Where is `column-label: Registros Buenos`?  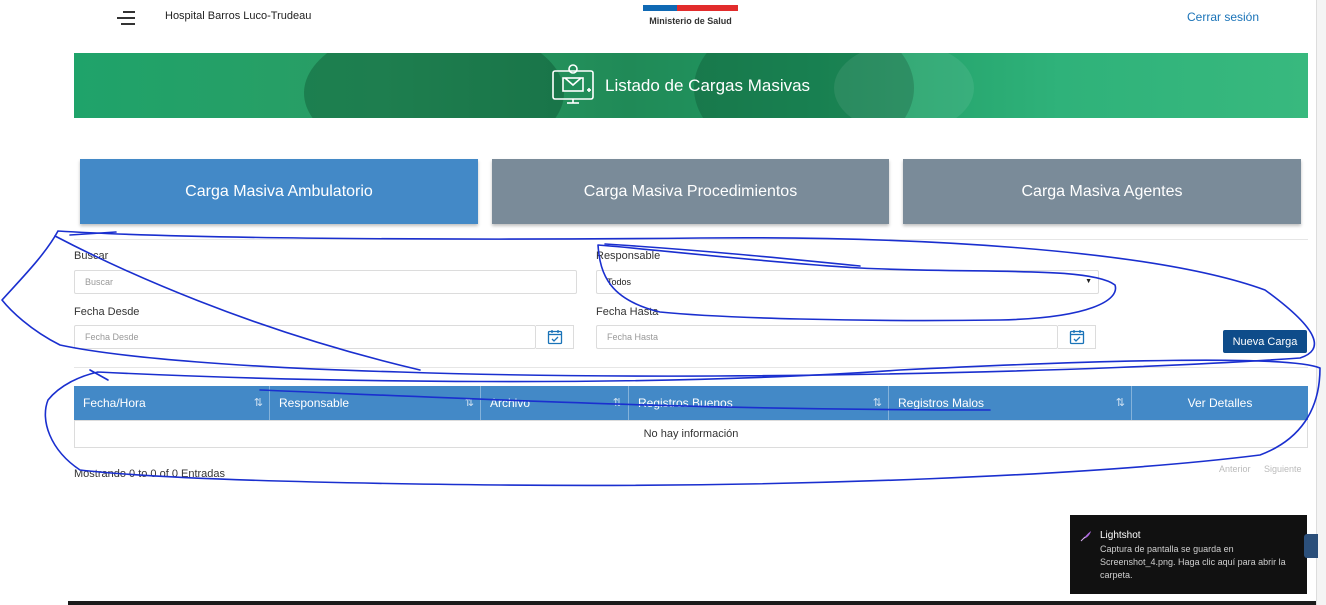 column-label: Registros Buenos is located at coordinates (685, 403).